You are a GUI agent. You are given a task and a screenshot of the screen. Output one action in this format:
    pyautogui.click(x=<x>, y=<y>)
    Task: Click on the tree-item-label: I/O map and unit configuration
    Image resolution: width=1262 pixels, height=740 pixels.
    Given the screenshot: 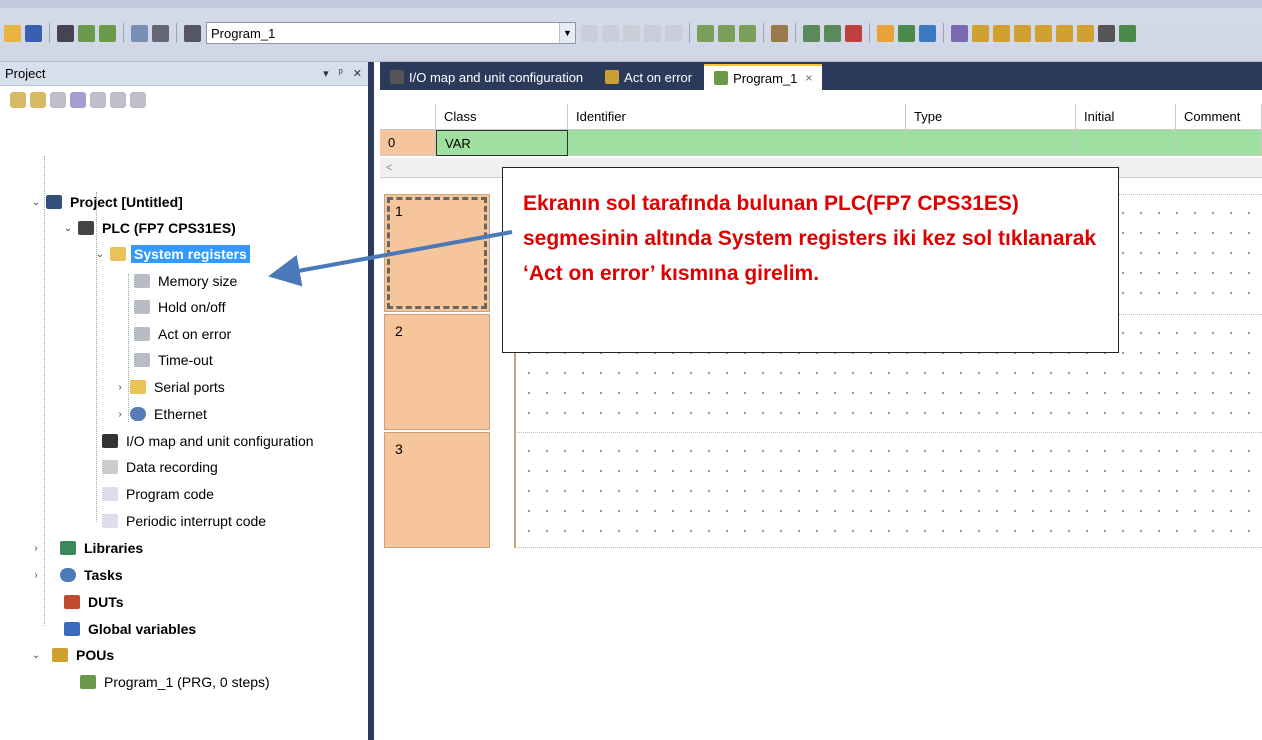 What is the action you would take?
    pyautogui.click(x=220, y=441)
    